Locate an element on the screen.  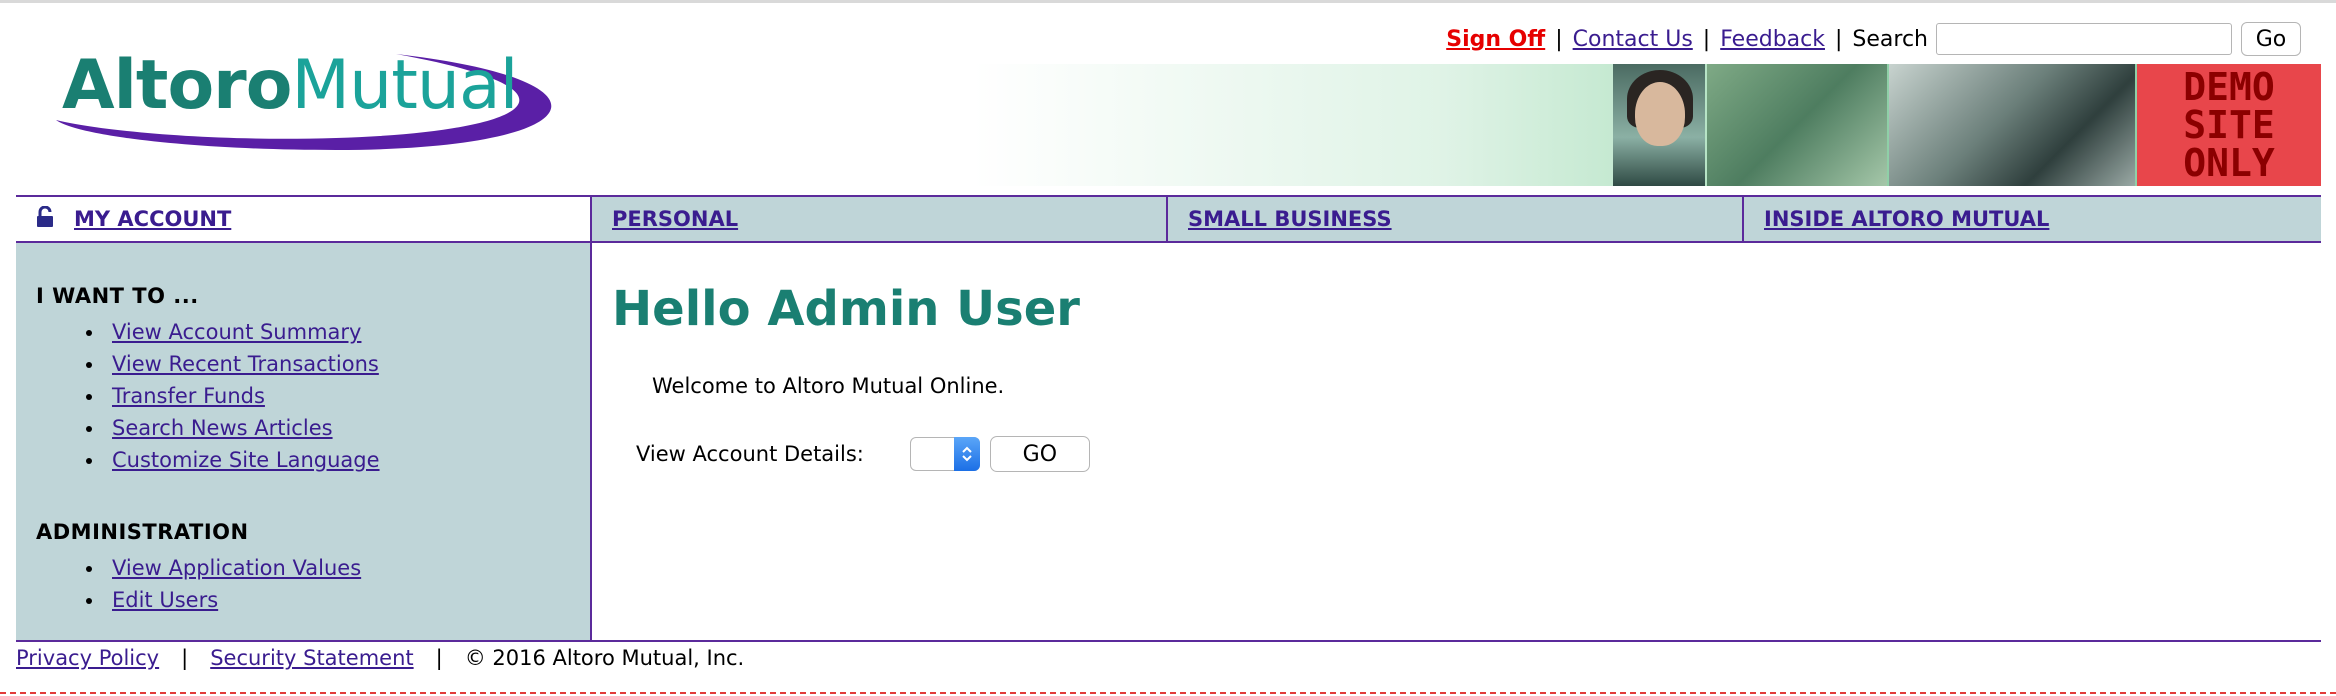
search-go-button: Go is located at coordinates (2271, 39).